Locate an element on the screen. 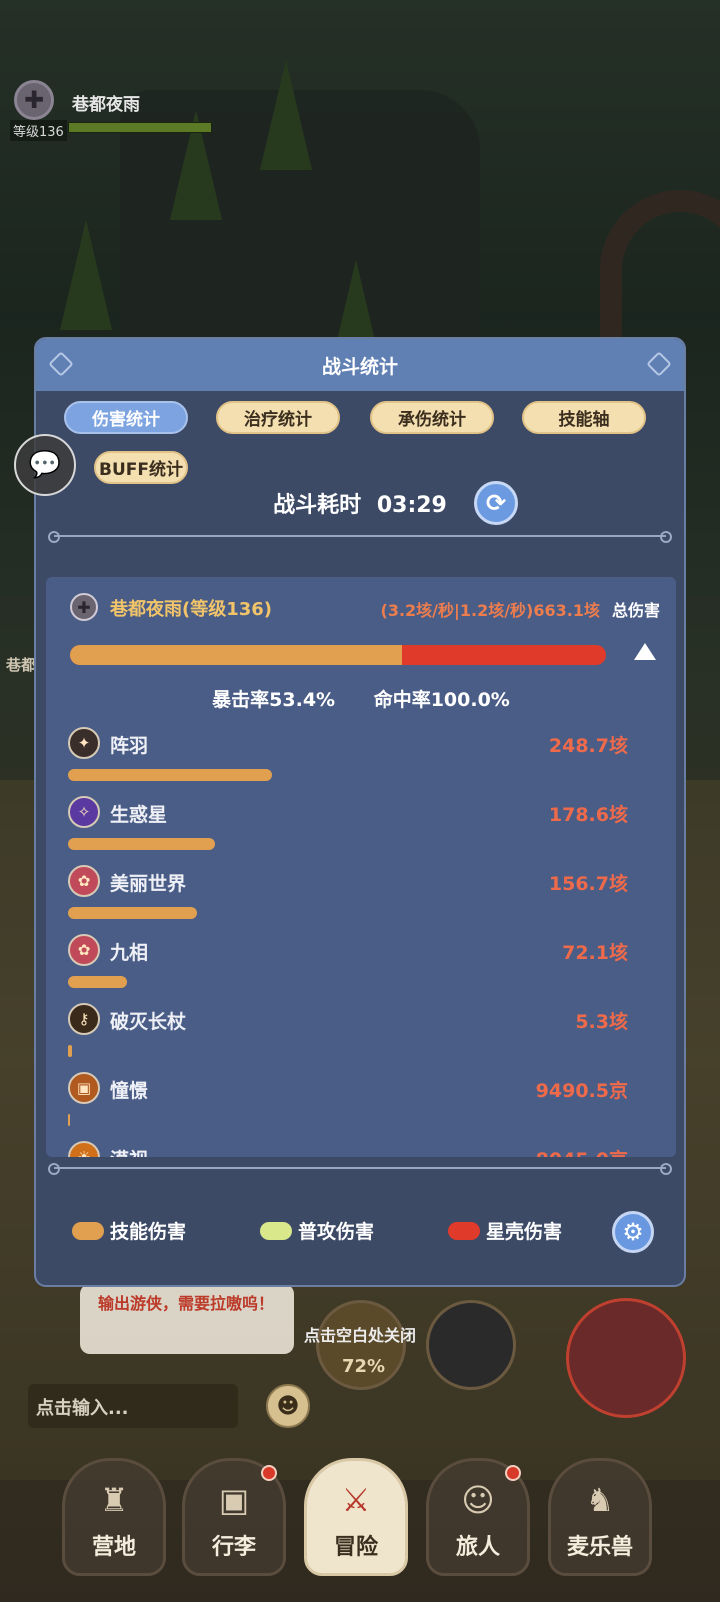 The width and height of the screenshot is (720, 1602). skill-row: ✿ 九相 72.1垓 is located at coordinates (348, 969).